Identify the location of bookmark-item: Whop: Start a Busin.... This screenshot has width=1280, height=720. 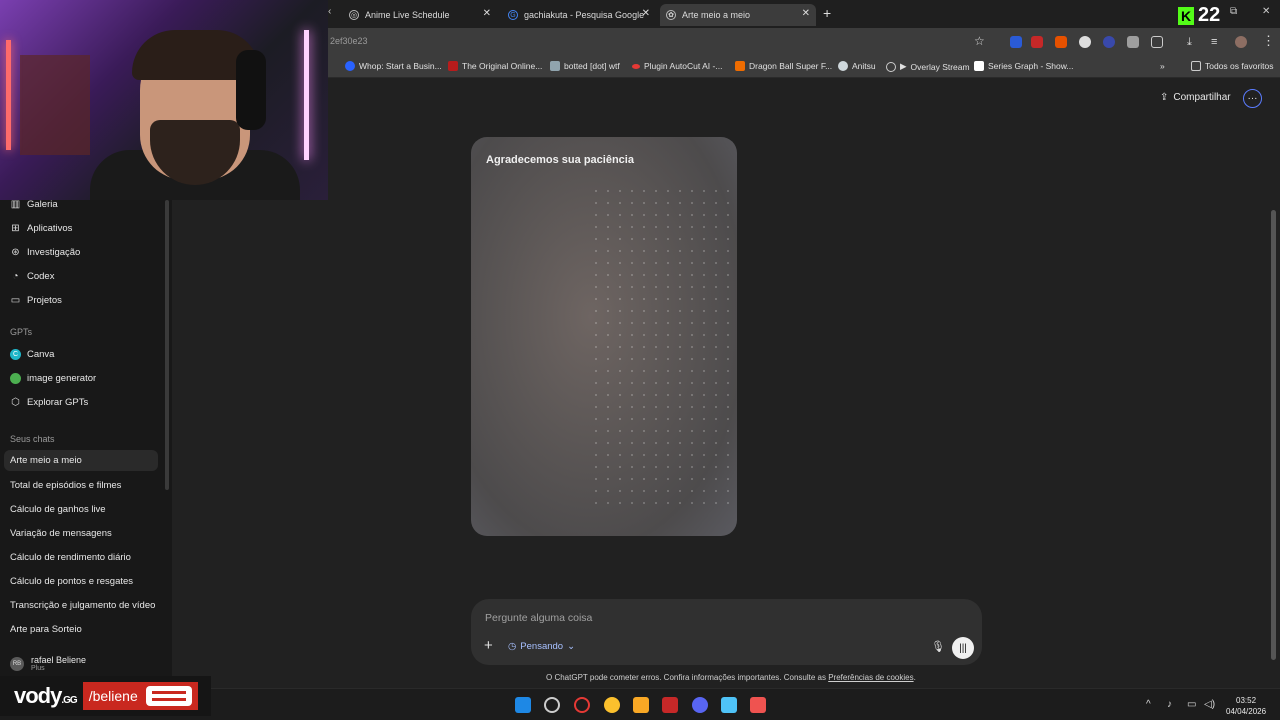
(393, 66).